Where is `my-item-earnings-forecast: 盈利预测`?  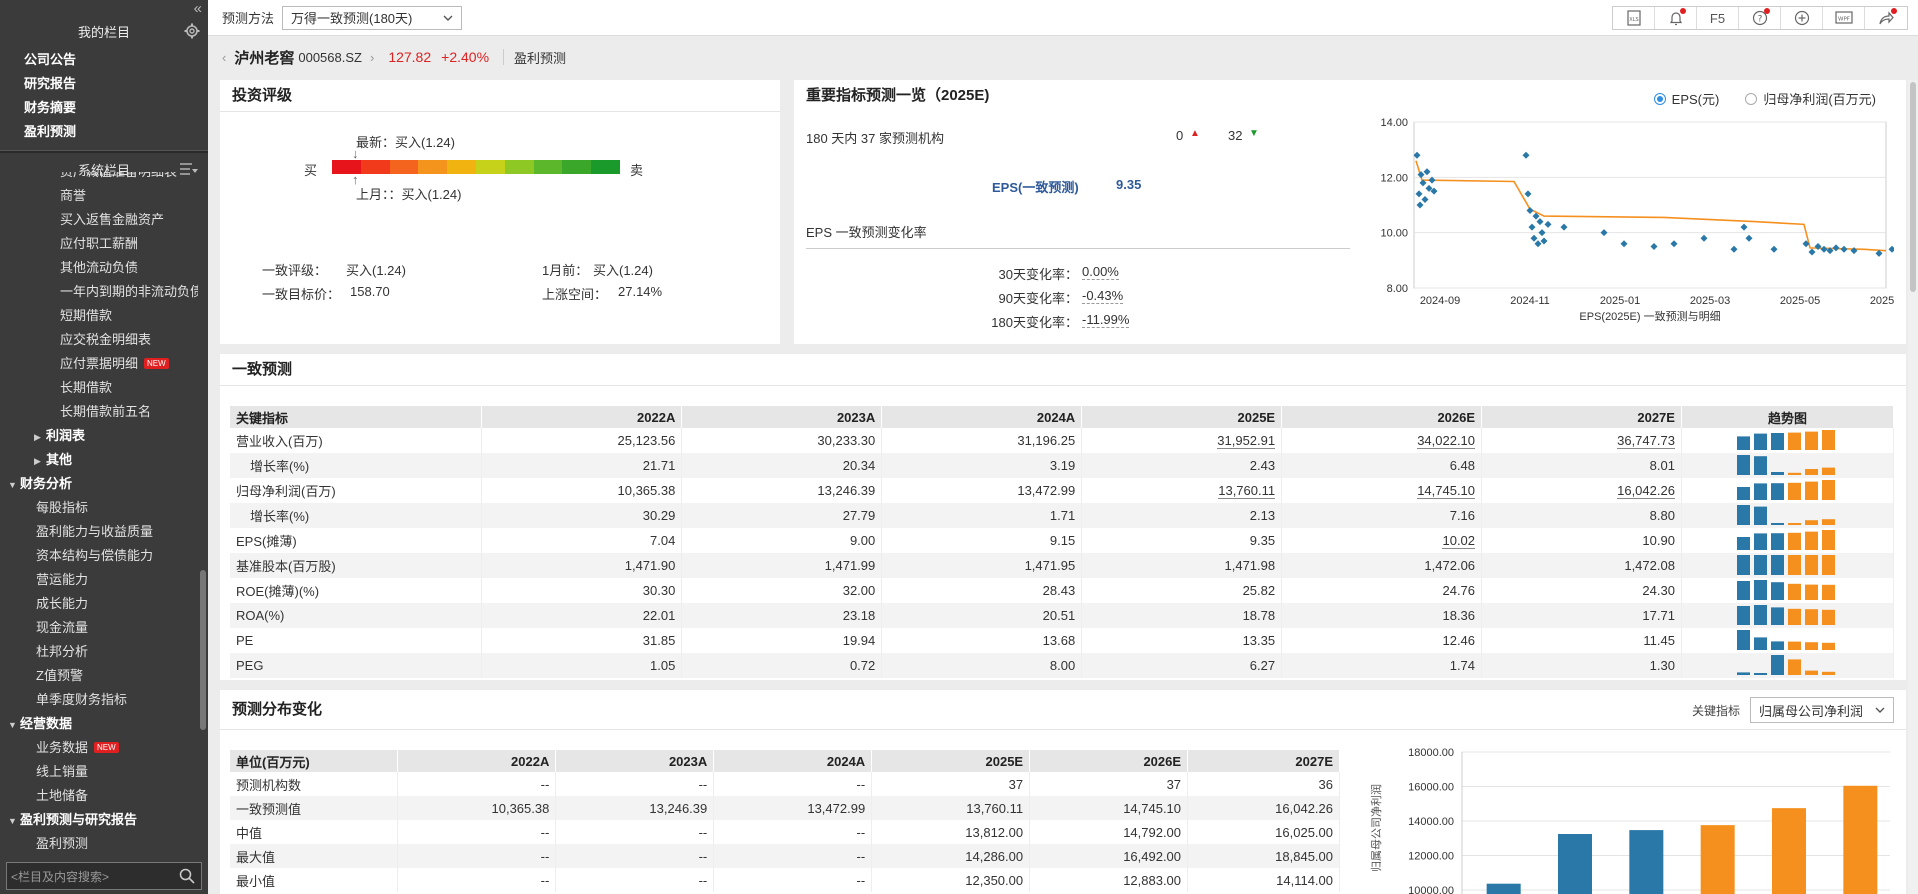 my-item-earnings-forecast: 盈利预测 is located at coordinates (104, 132).